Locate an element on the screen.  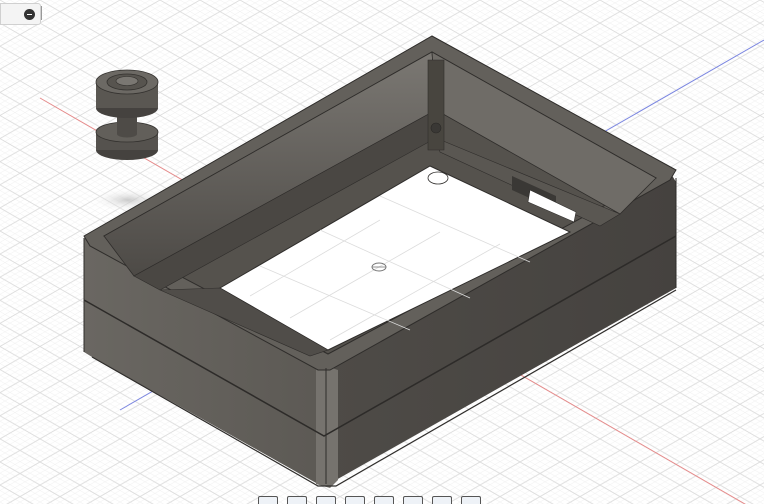
display-settings-icon is located at coordinates (413, 500).